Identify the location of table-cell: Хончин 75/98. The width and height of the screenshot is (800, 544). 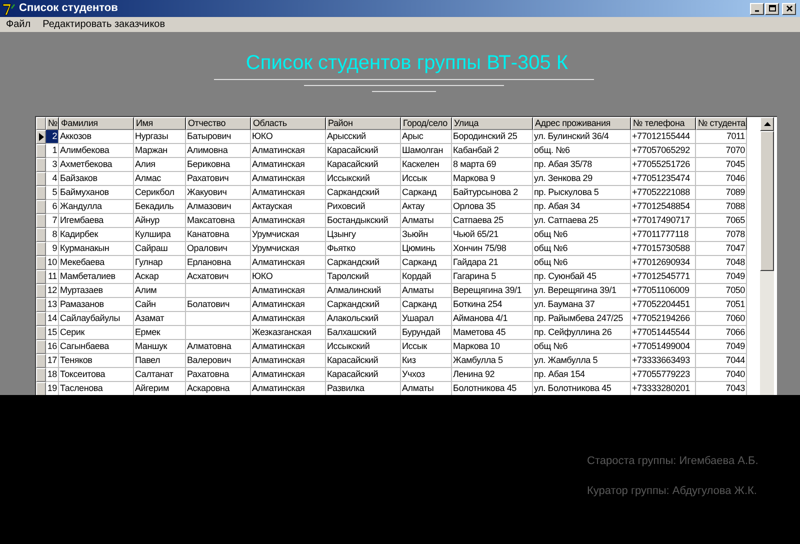
(492, 249).